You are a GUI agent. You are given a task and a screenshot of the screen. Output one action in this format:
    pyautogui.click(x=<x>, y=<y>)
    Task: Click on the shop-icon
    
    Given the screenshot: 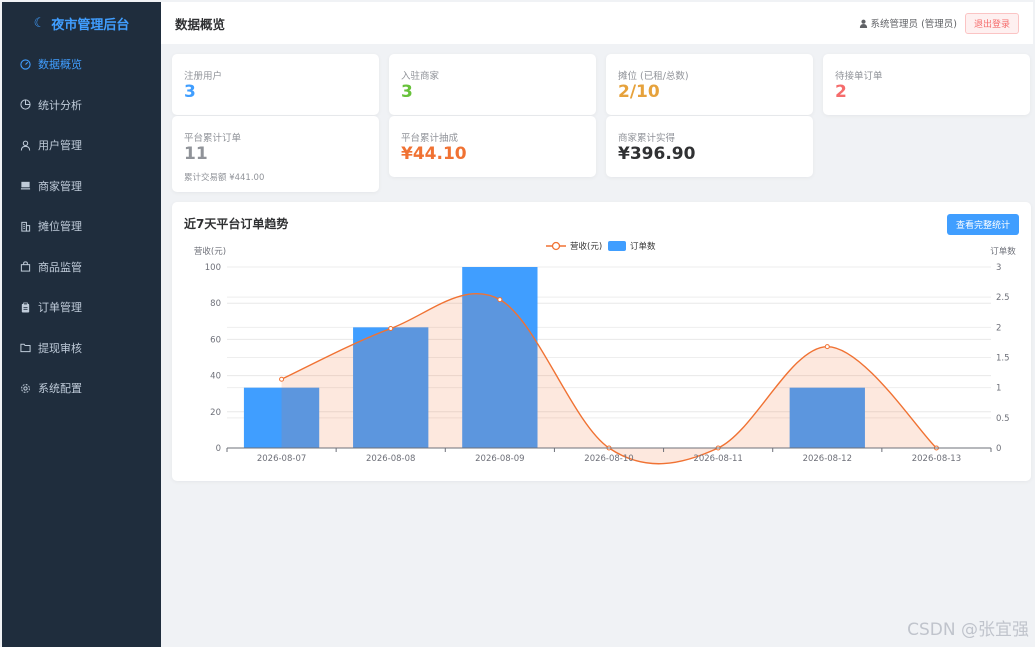 What is the action you would take?
    pyautogui.click(x=25, y=186)
    